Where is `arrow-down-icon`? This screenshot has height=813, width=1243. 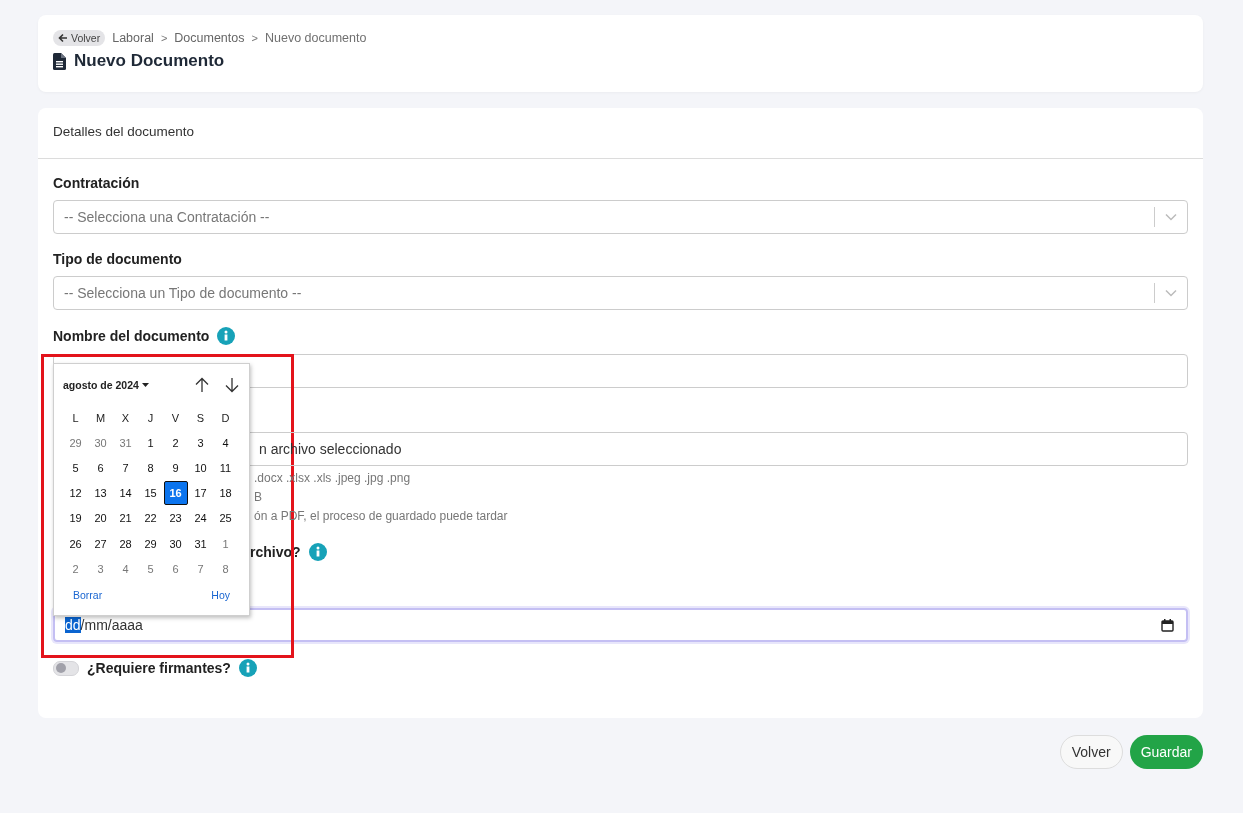
arrow-down-icon is located at coordinates (232, 385).